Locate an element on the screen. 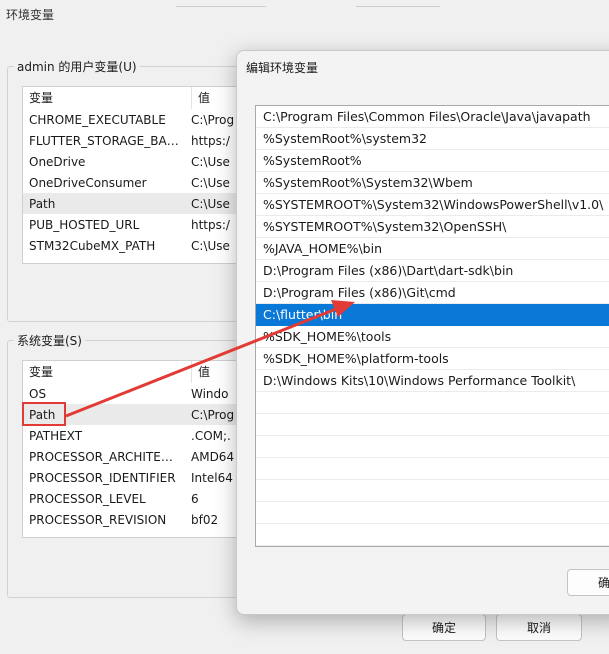 The image size is (609, 654). table-row: FLUTTER_STORAGE_BASE_... https:/ is located at coordinates (138, 140).